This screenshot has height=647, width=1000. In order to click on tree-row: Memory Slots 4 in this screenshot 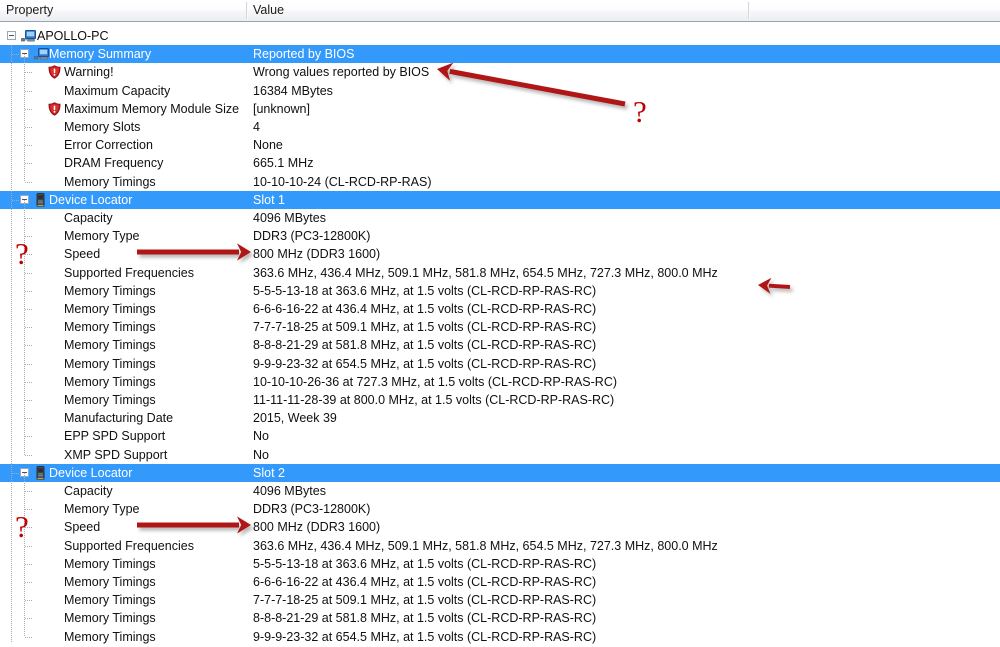, I will do `click(500, 127)`.